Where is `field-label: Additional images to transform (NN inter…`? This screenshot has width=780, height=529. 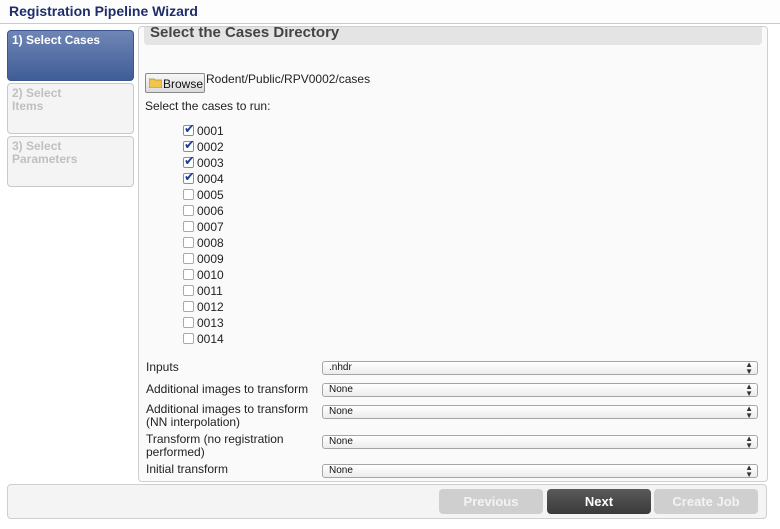 field-label: Additional images to transform (NN inter… is located at coordinates (227, 415).